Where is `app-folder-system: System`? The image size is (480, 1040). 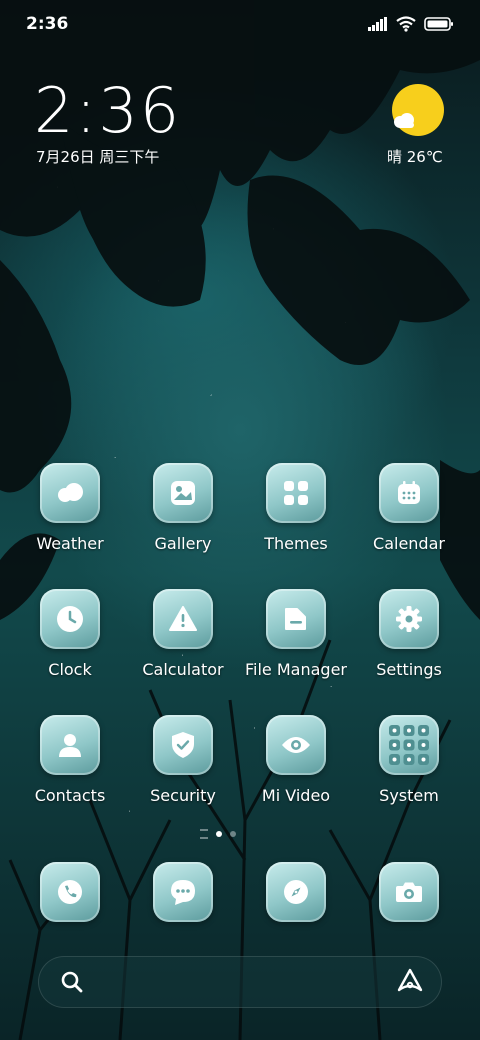
app-folder-system: System is located at coordinates (409, 760).